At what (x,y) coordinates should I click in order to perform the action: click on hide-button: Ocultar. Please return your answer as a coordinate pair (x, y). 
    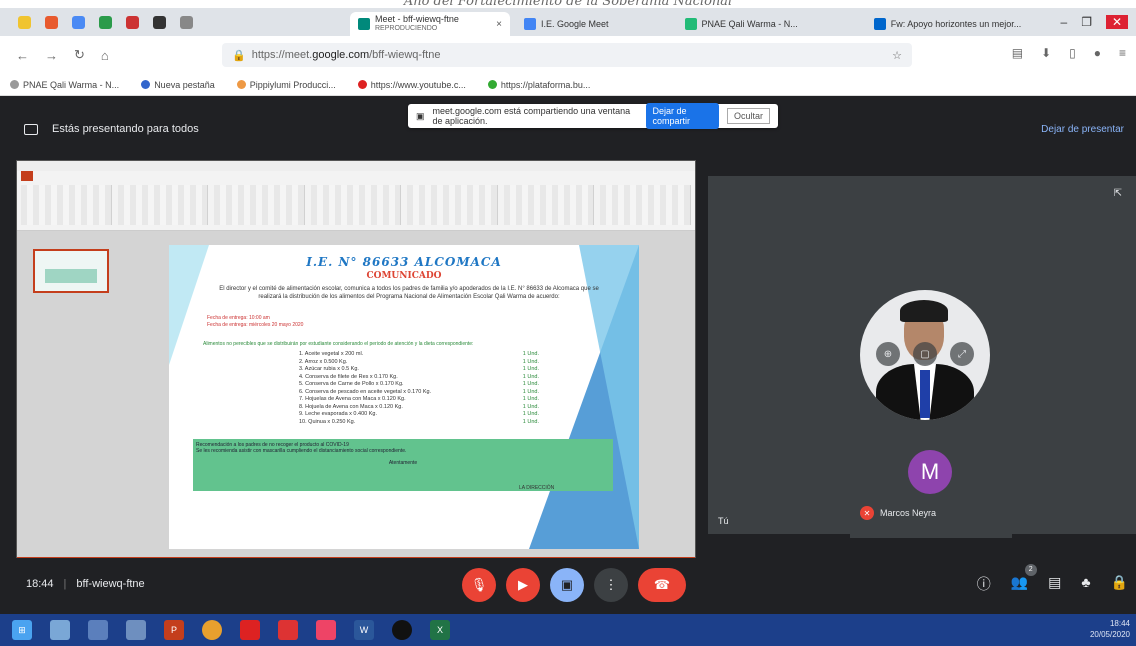
    Looking at the image, I should click on (748, 116).